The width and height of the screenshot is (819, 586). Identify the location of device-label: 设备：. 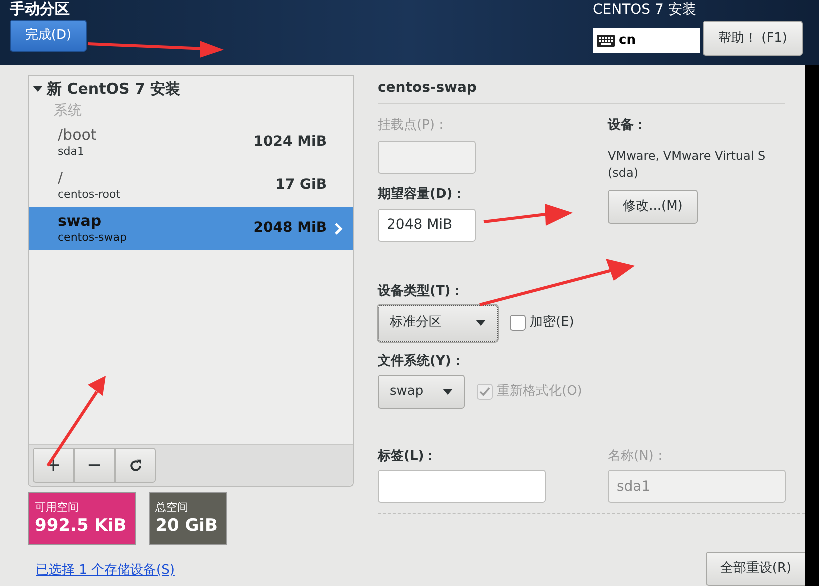
(627, 126).